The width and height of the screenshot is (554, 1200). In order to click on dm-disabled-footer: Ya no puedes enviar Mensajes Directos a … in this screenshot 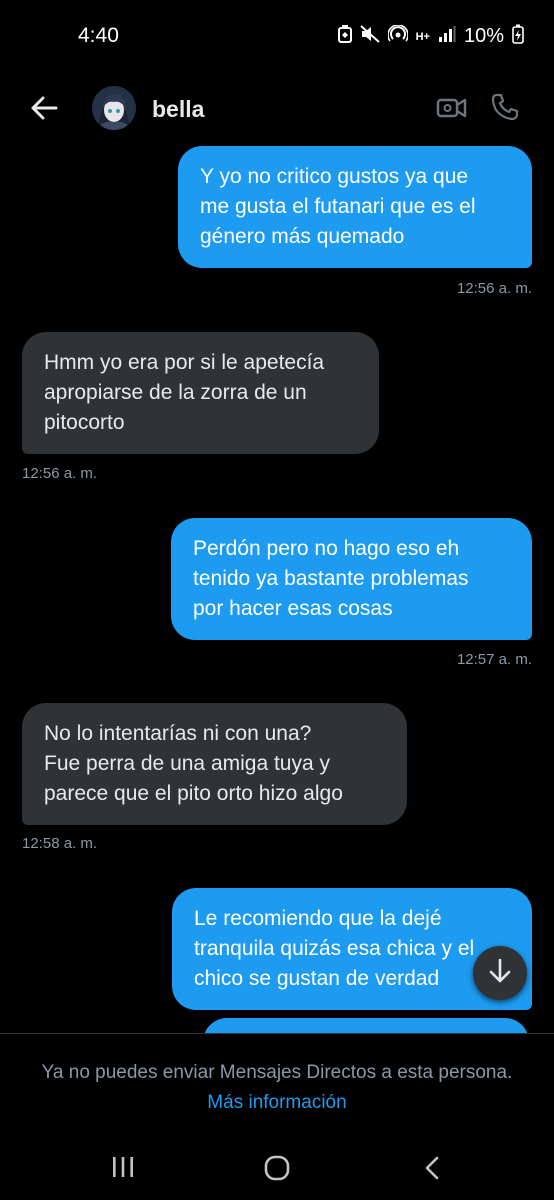, I will do `click(277, 1083)`.